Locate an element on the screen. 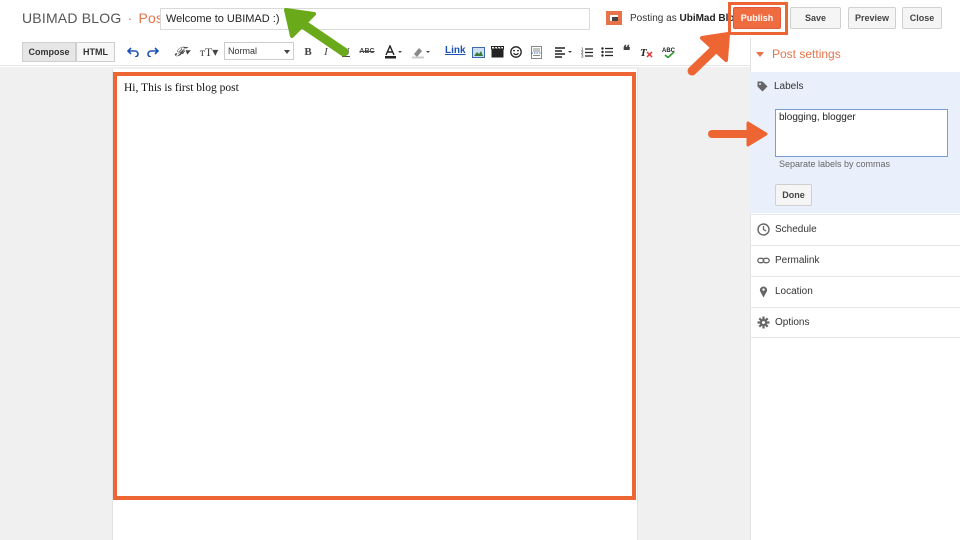 This screenshot has width=960, height=540. image-icon is located at coordinates (478, 52).